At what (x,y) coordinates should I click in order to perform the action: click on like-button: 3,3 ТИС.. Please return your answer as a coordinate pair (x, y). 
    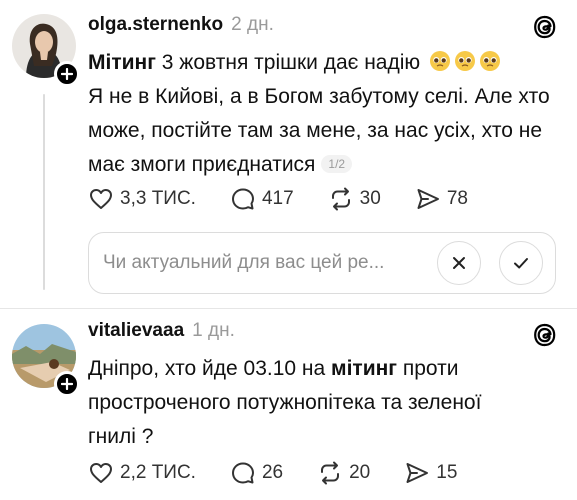
    Looking at the image, I should click on (142, 199).